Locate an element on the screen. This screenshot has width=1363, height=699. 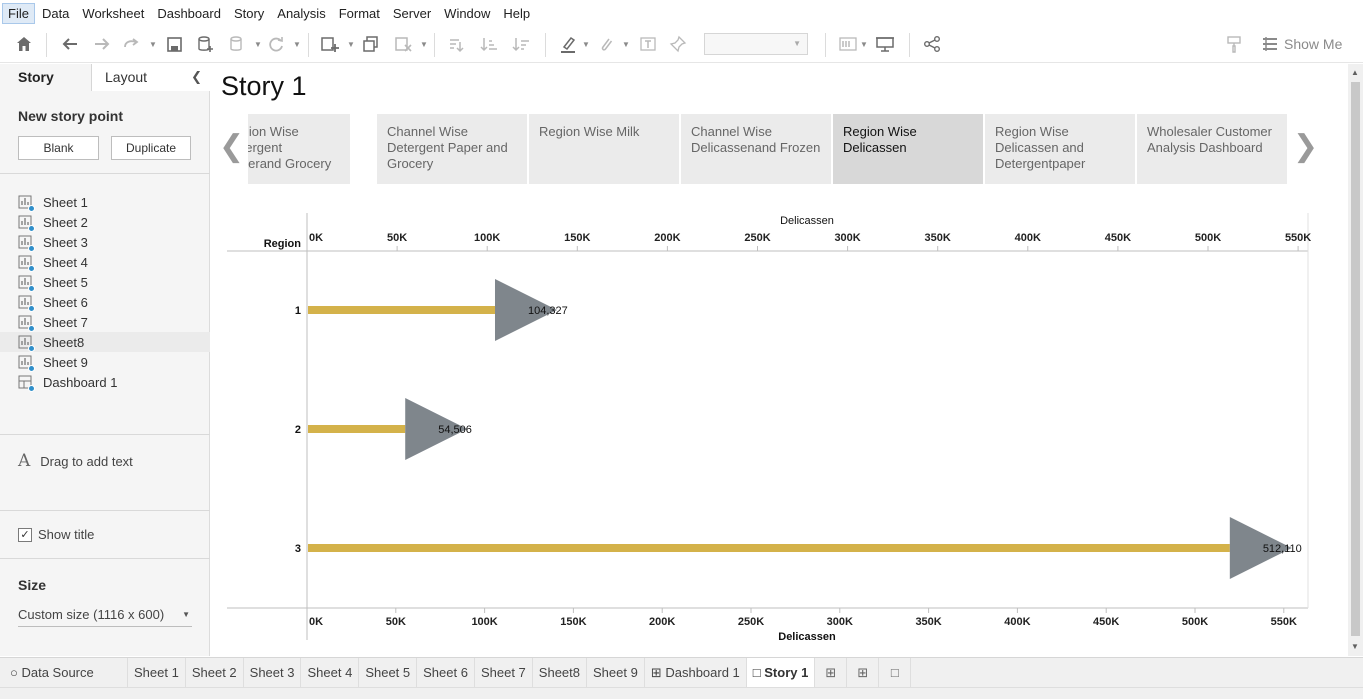
duplicate-sheet-icon is located at coordinates (371, 44).